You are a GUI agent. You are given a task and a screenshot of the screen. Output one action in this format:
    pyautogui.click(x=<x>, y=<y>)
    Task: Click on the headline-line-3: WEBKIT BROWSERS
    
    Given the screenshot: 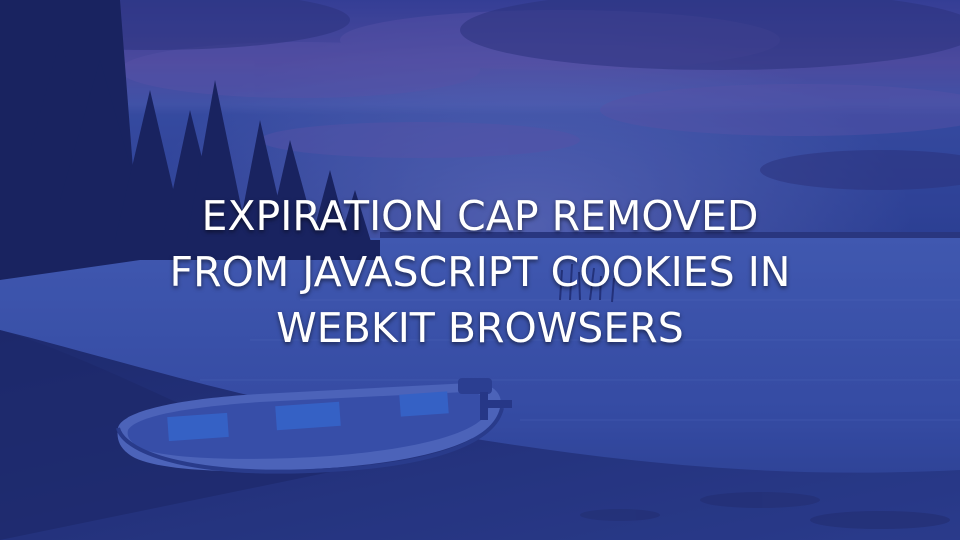 What is the action you would take?
    pyautogui.click(x=480, y=328)
    